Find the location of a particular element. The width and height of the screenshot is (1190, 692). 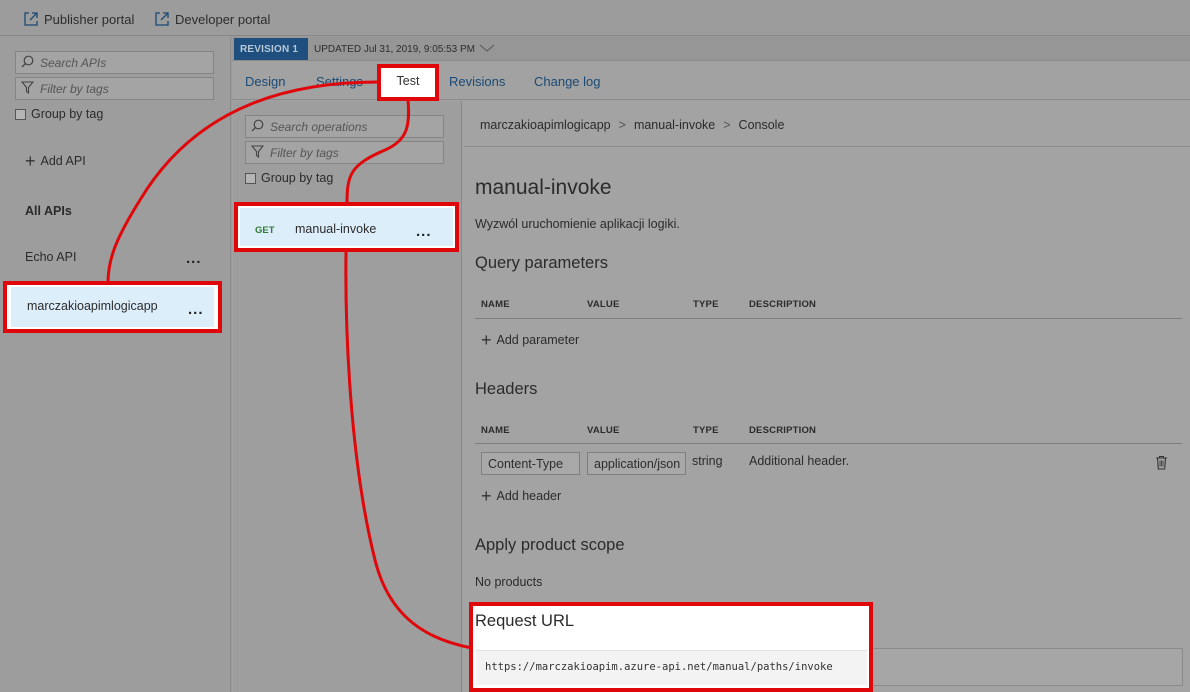

developer-portal-link: Developer portal is located at coordinates (212, 19).